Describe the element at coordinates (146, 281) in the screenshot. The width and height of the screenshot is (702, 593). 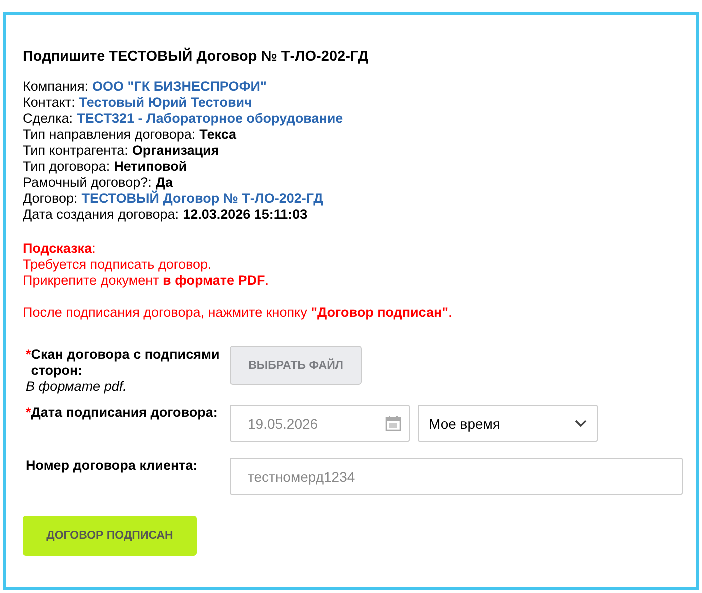
I see `hint-text: Прикрепите документ в формате PDF.` at that location.